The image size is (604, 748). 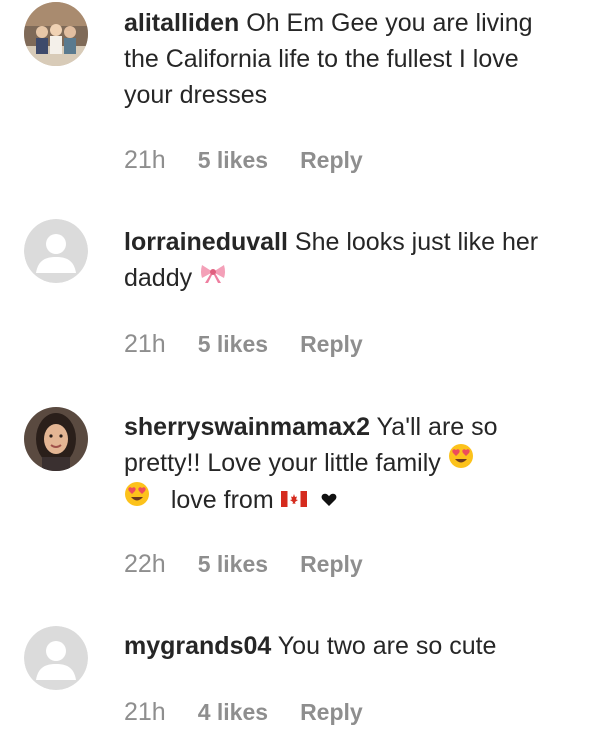 I want to click on comment-meta: 22h 5 likes Reply, so click(x=243, y=564).